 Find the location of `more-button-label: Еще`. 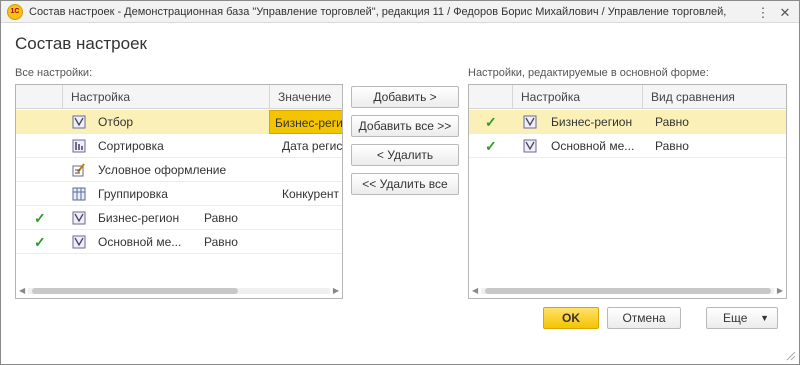

more-button-label: Еще is located at coordinates (735, 318).